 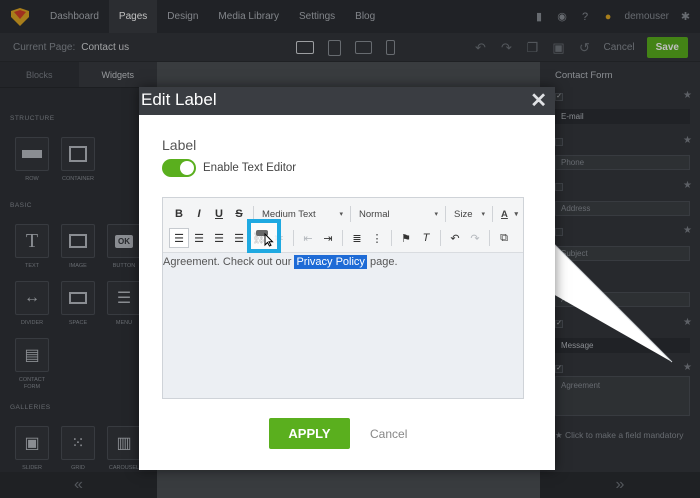 What do you see at coordinates (469, 214) in the screenshot?
I see `size-dropdown: Size ▾` at bounding box center [469, 214].